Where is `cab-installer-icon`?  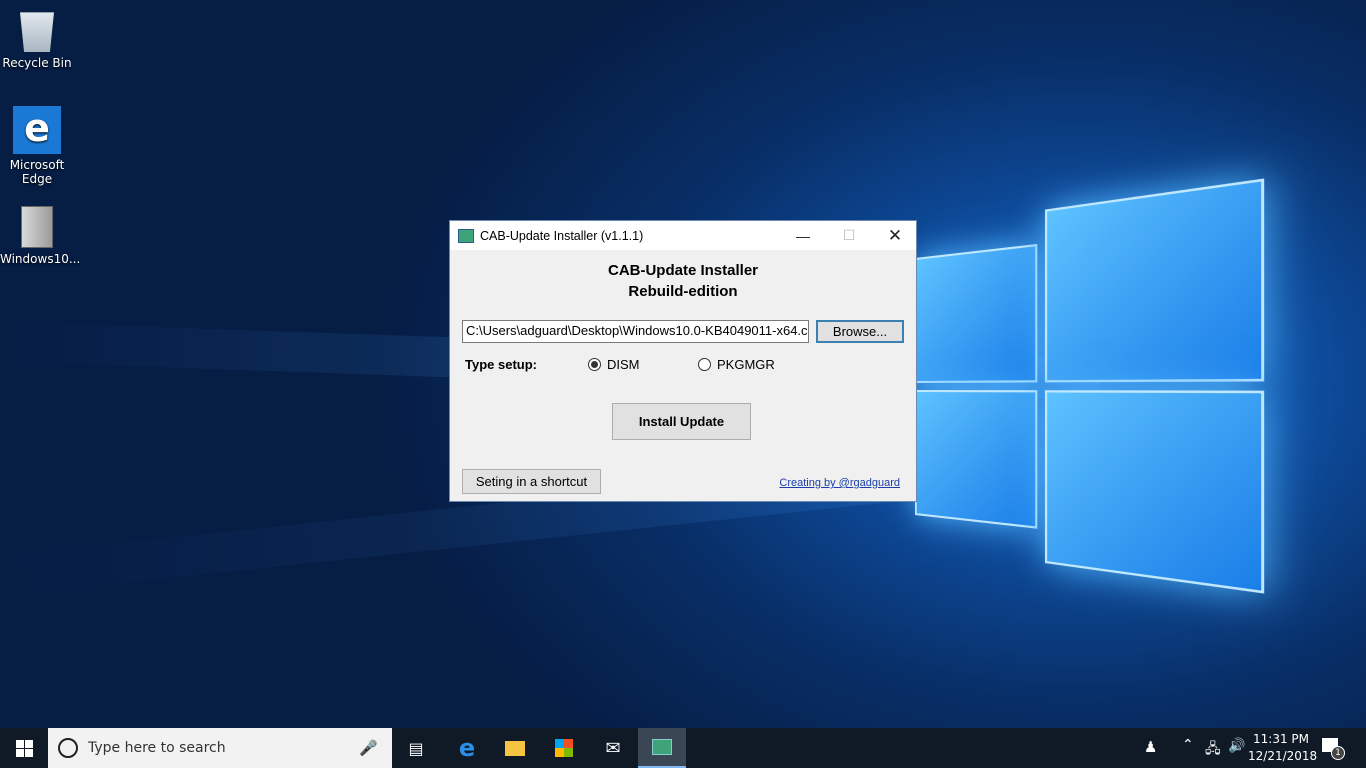
cab-installer-icon is located at coordinates (662, 747).